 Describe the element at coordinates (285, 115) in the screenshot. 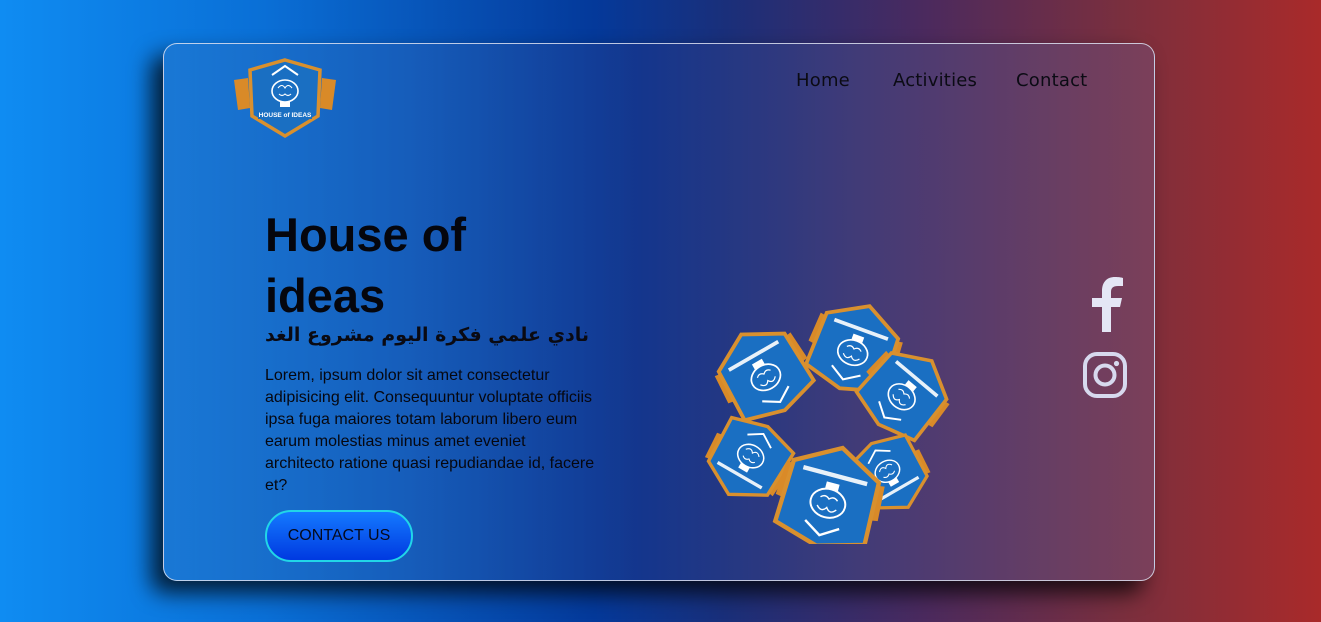

I see `svg-text: HOUSE of IDEAS` at that location.